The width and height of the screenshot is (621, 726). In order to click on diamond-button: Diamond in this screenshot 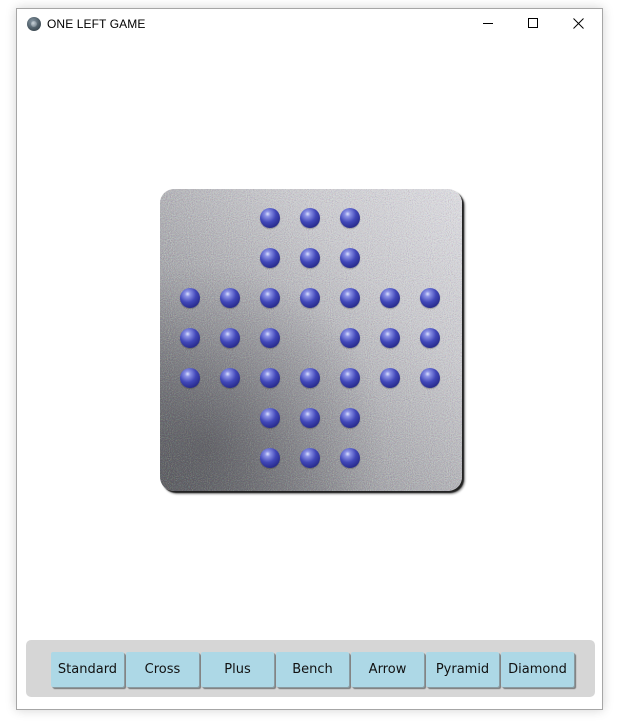, I will do `click(537, 669)`.